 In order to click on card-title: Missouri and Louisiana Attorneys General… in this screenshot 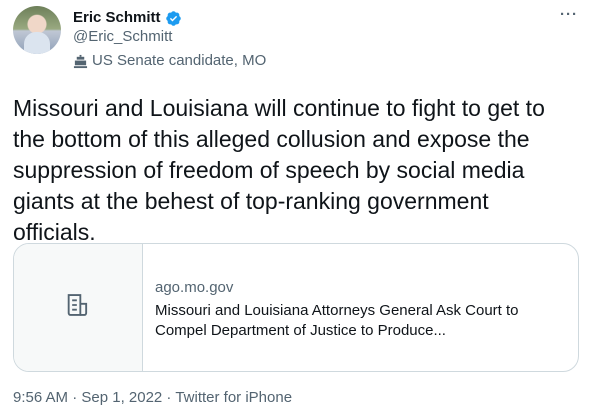, I will do `click(337, 320)`.